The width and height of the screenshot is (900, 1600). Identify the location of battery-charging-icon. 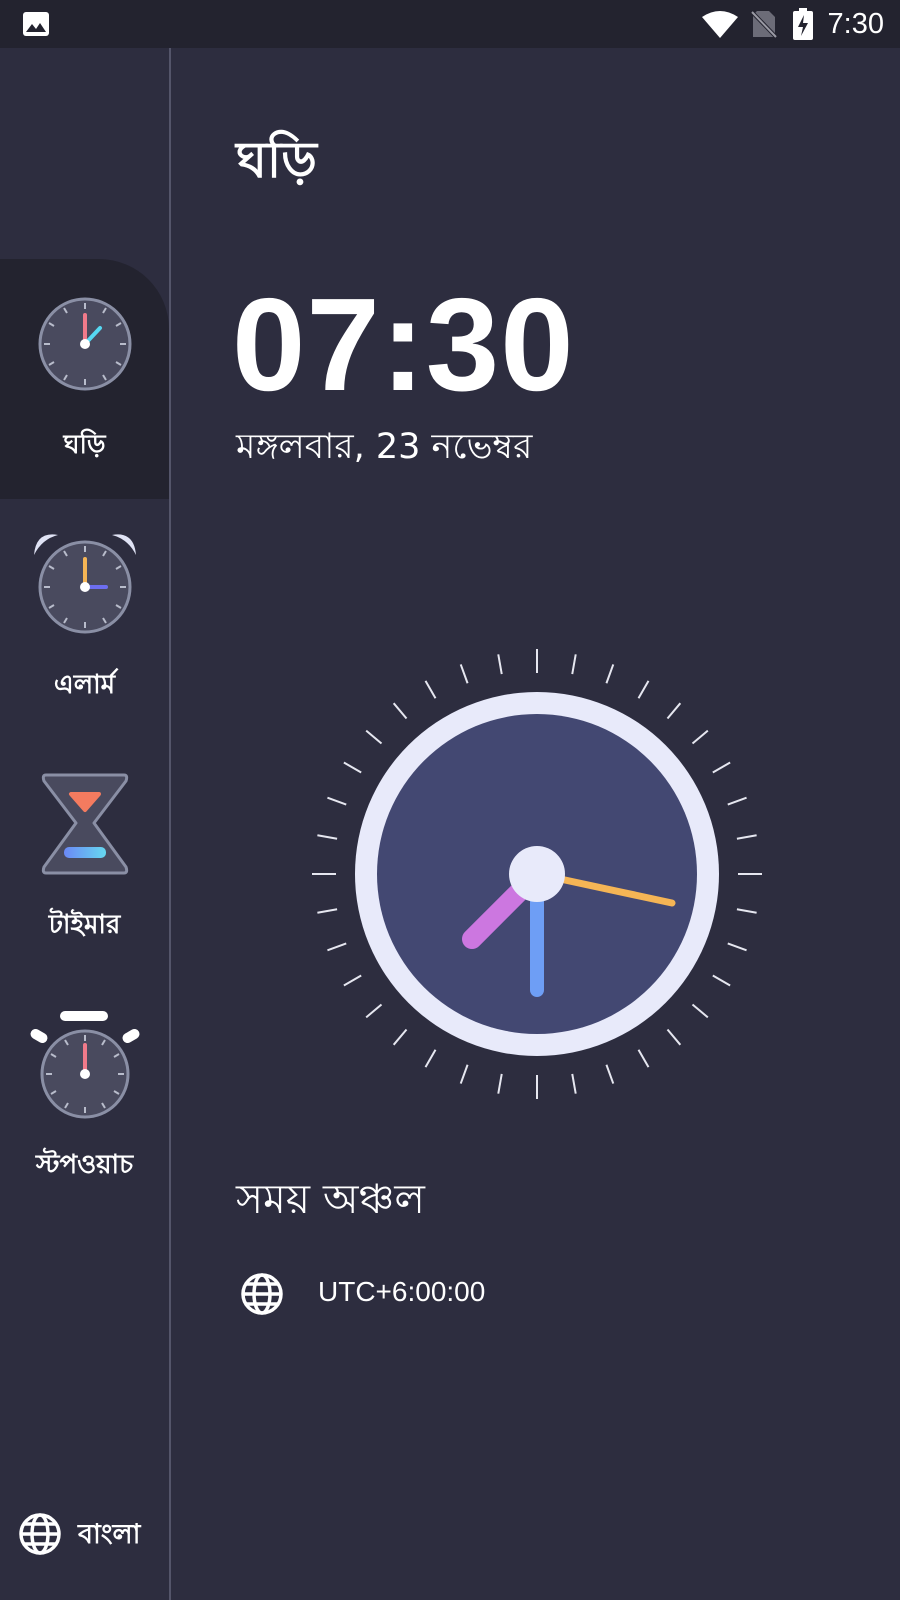
(803, 26).